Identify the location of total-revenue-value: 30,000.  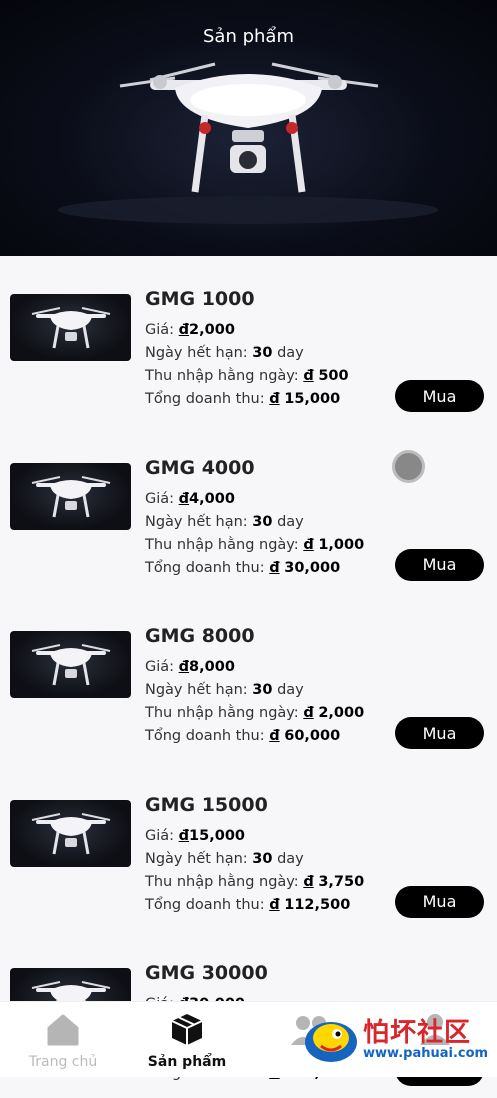
(312, 567).